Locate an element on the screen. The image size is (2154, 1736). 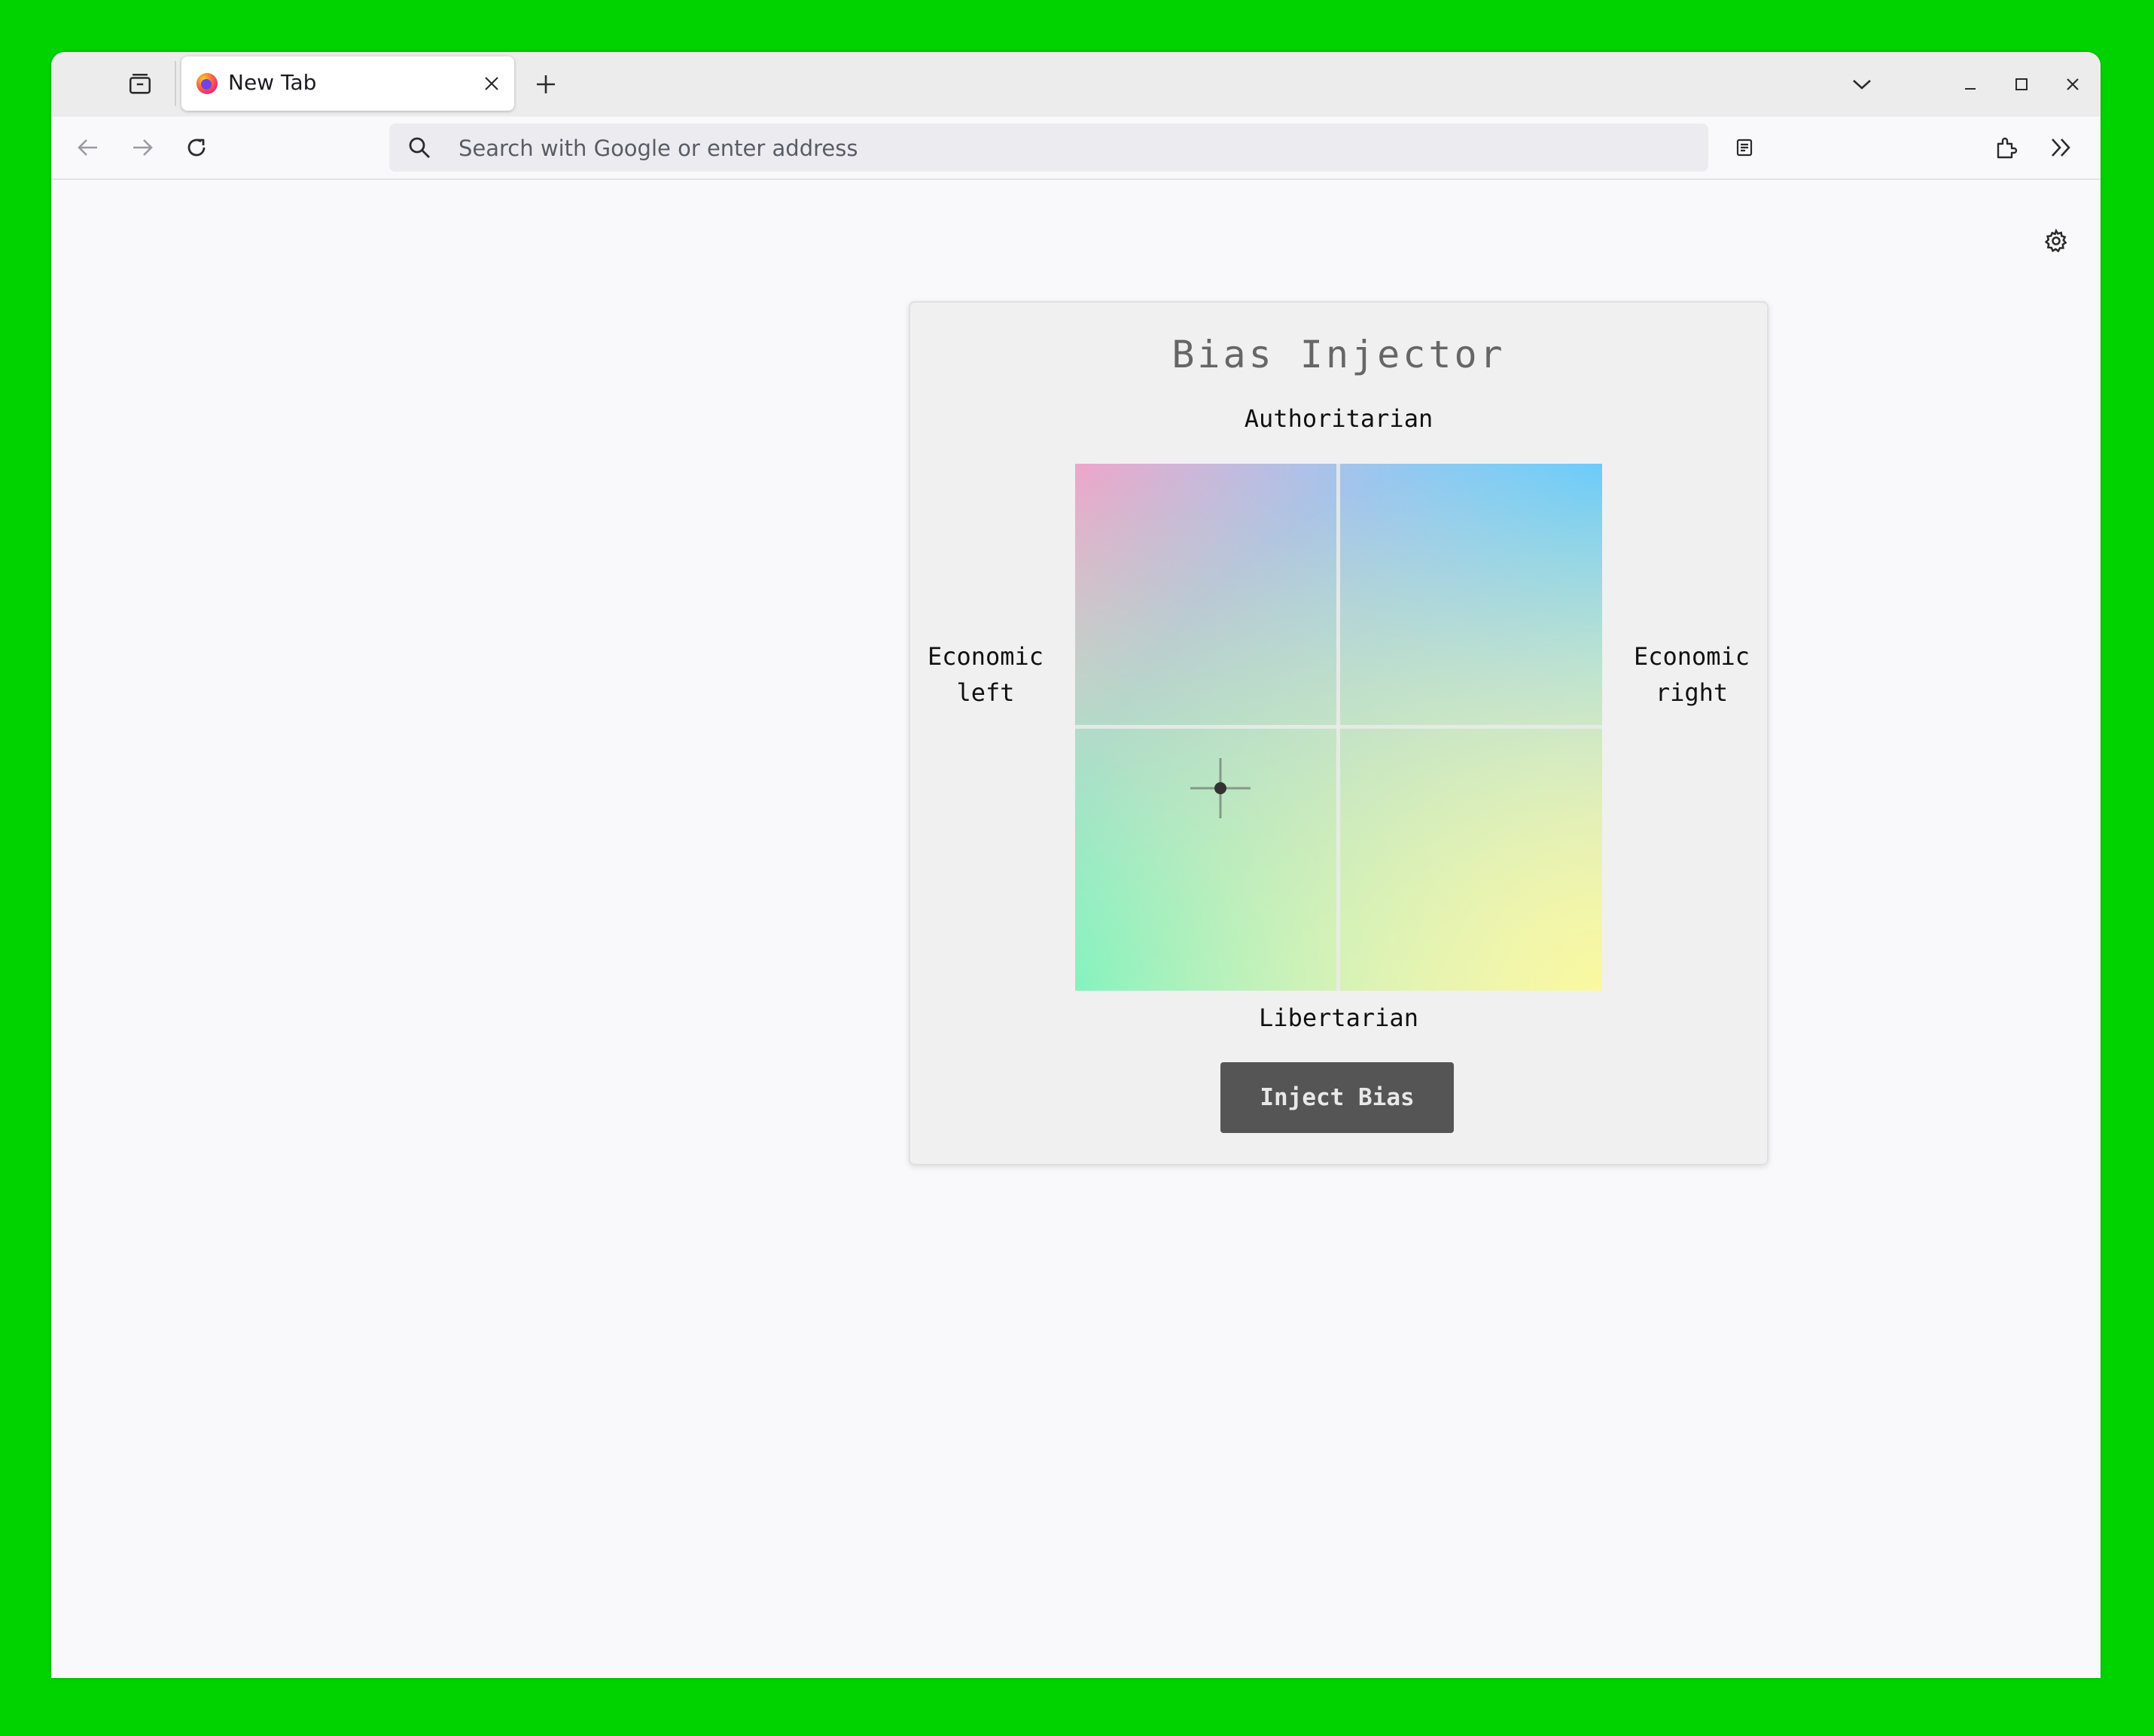
popup-title: Bias Injector is located at coordinates (1338, 355).